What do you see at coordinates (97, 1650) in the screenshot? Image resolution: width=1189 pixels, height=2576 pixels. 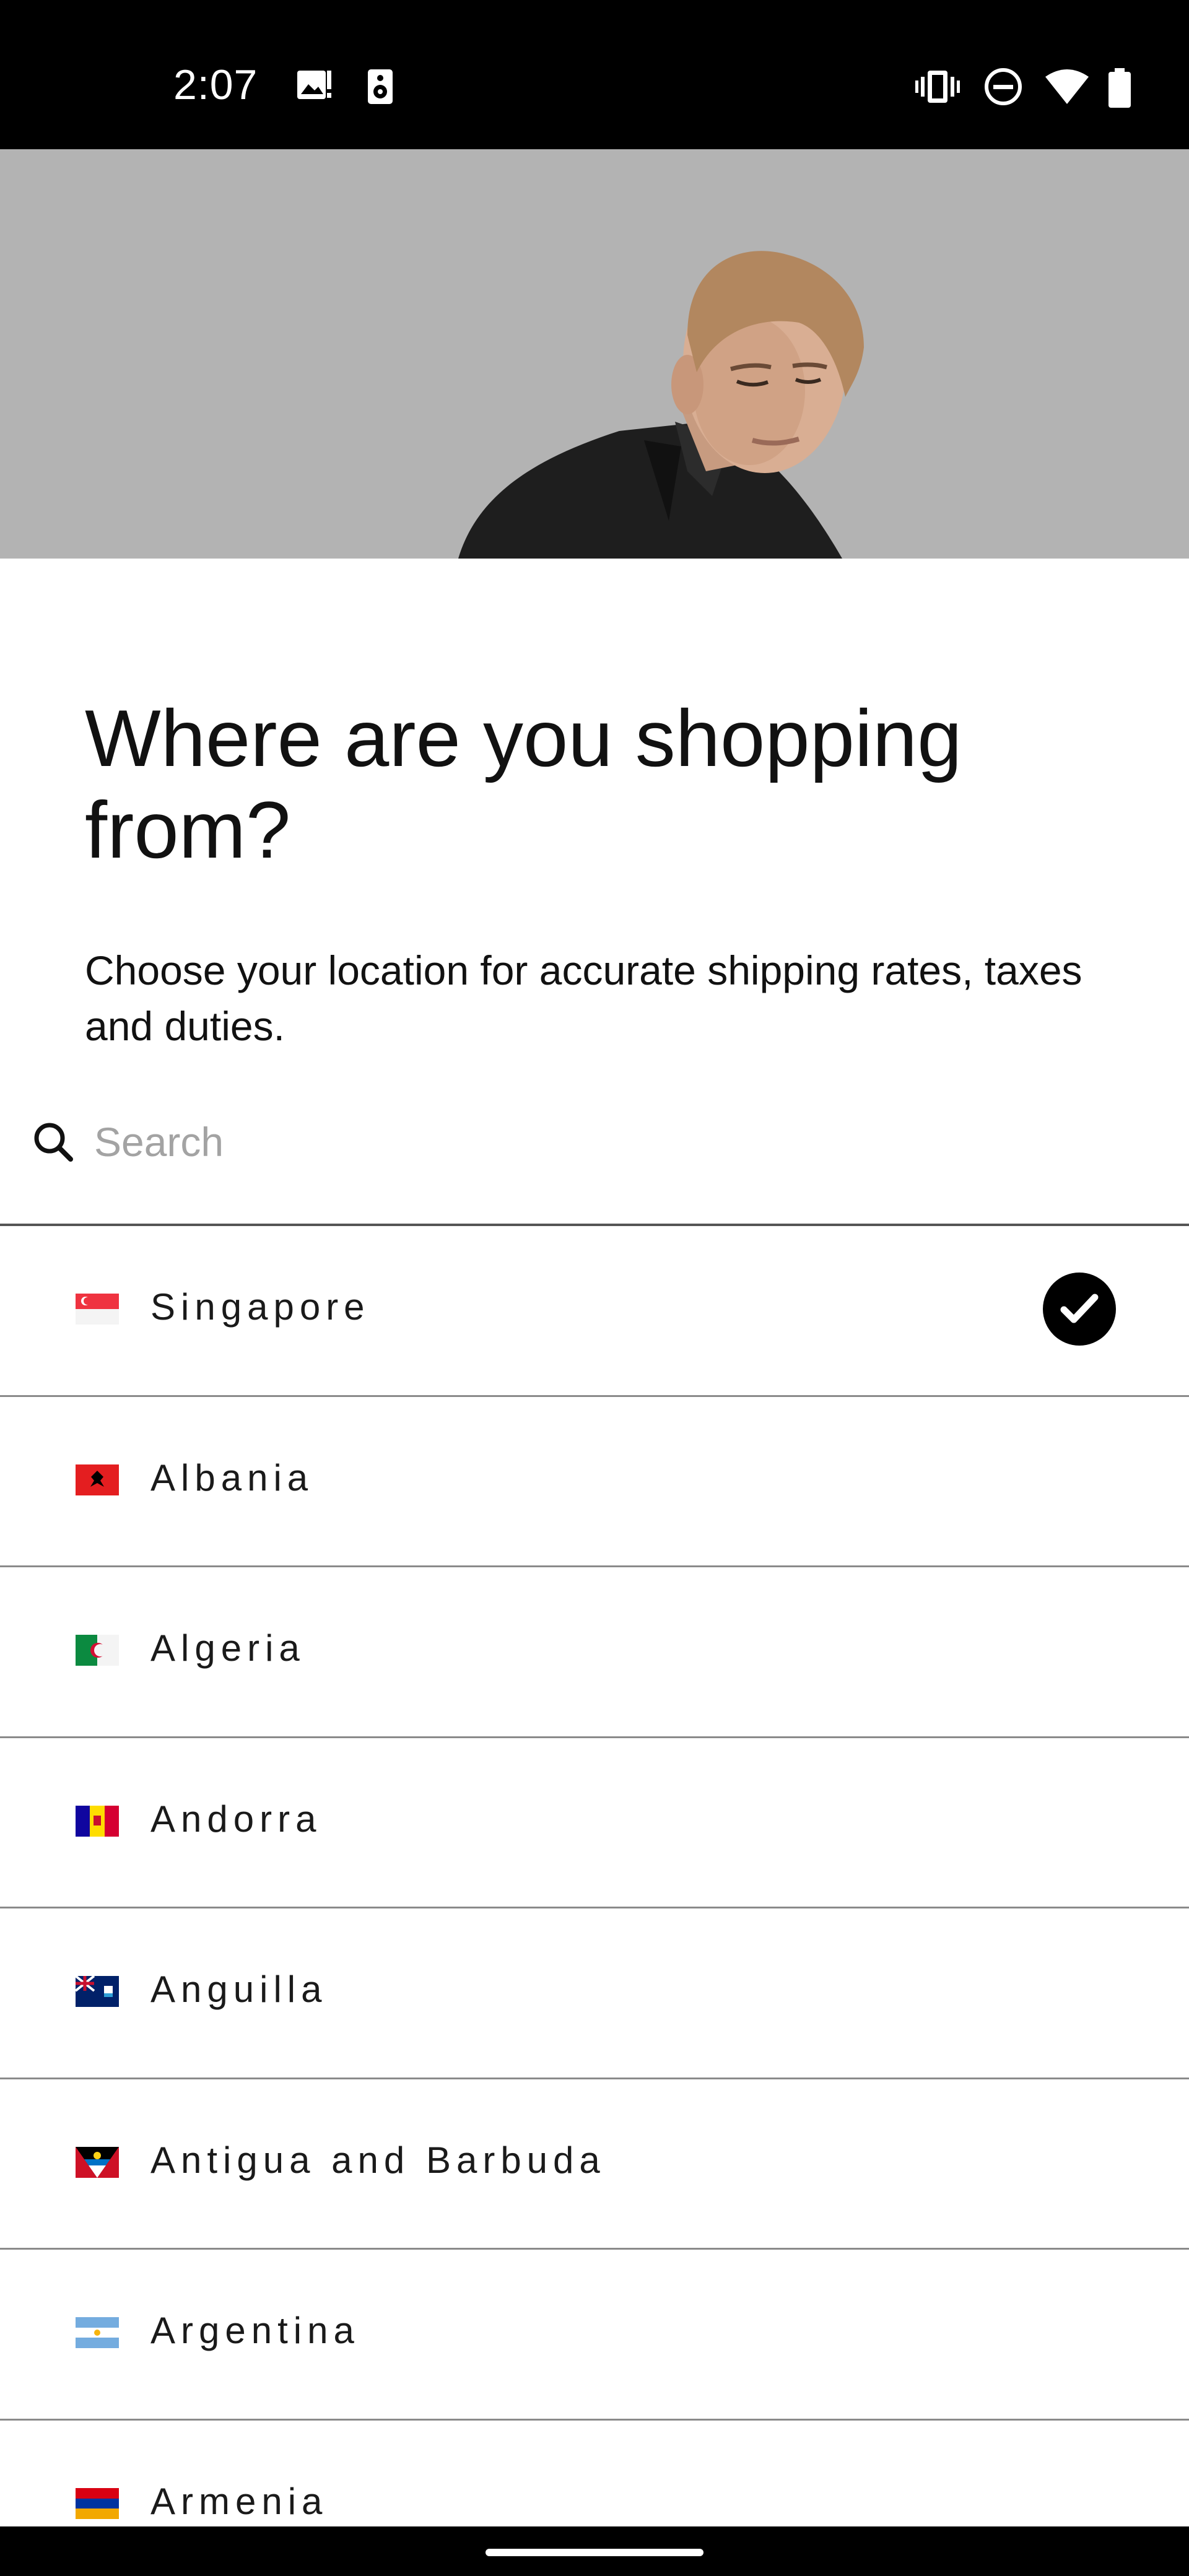 I see `algeria-flag` at bounding box center [97, 1650].